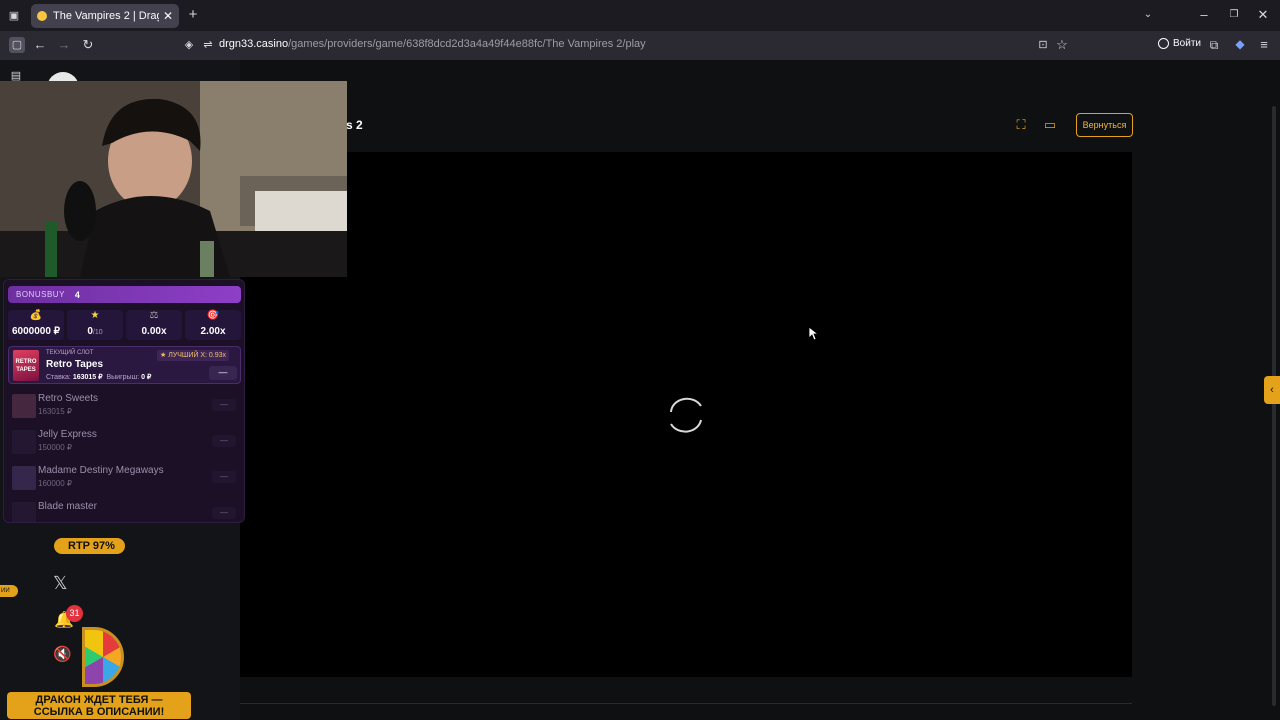 The image size is (1280, 720). What do you see at coordinates (55, 447) in the screenshot?
I see `slot-bet: 150000 ₽` at bounding box center [55, 447].